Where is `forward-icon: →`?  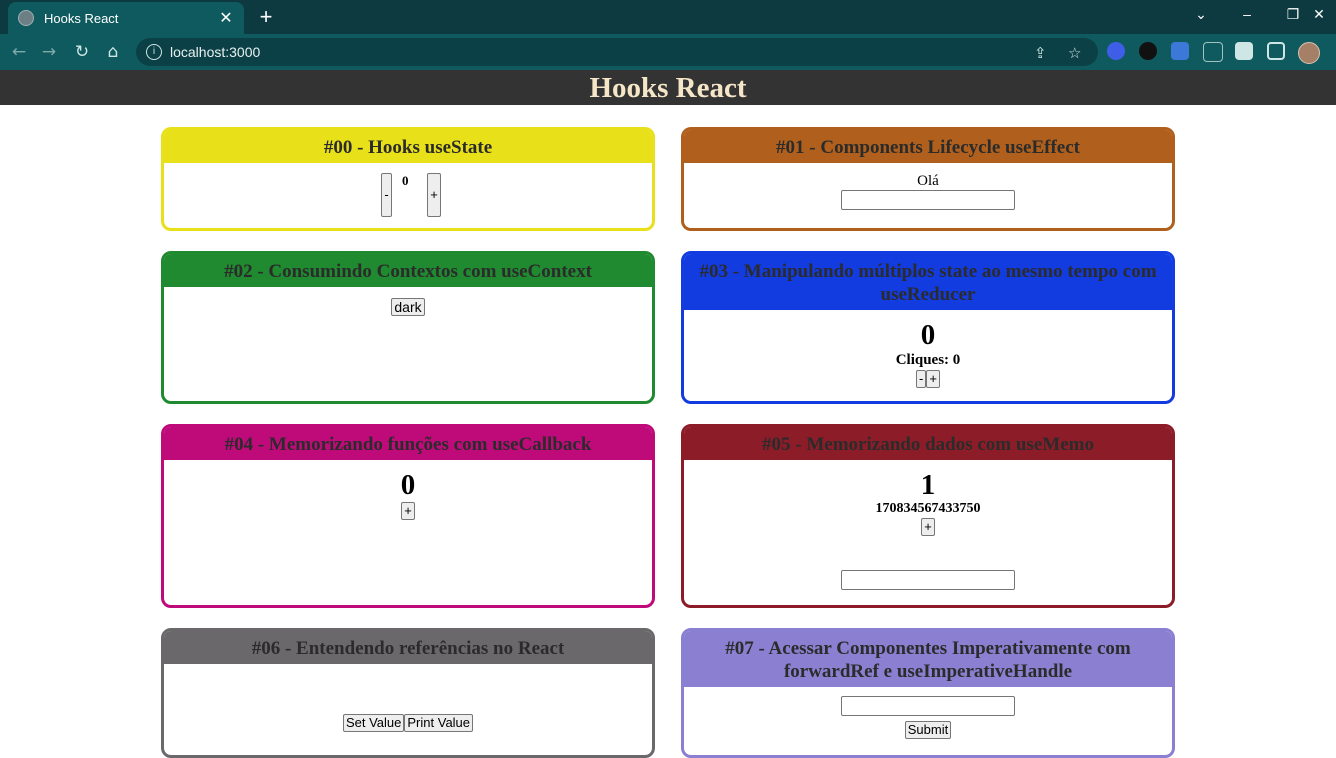 forward-icon: → is located at coordinates (49, 52).